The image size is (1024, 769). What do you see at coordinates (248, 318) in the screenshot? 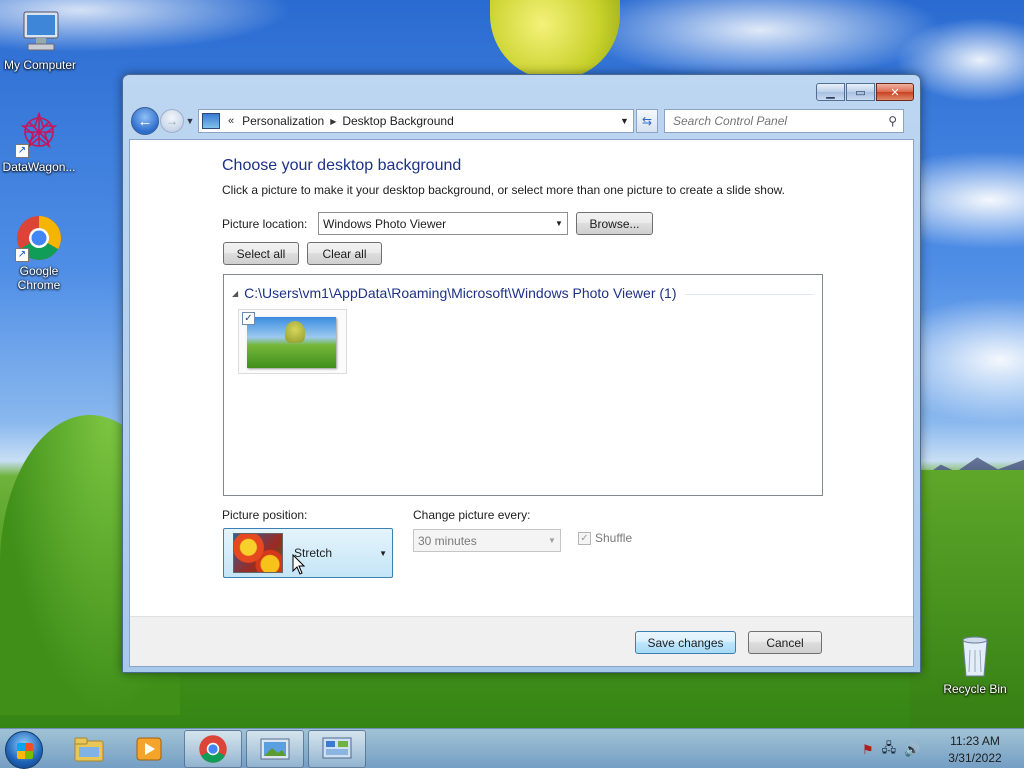
I see `thumbnail-checkbox: ✓` at bounding box center [248, 318].